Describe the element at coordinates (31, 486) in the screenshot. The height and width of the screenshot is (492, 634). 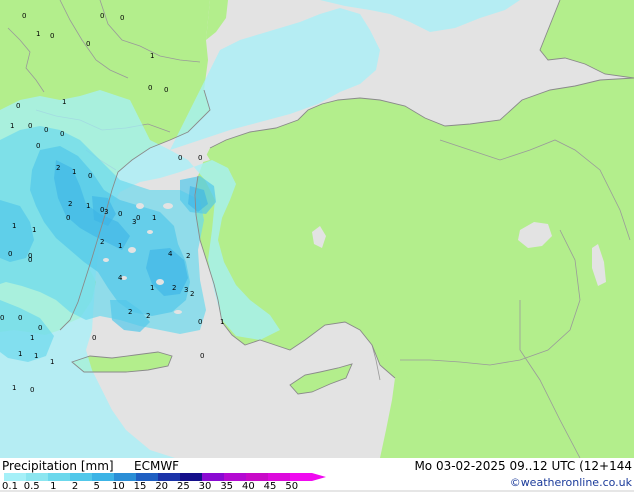
I see `color-scale-tick: 0.5` at that location.